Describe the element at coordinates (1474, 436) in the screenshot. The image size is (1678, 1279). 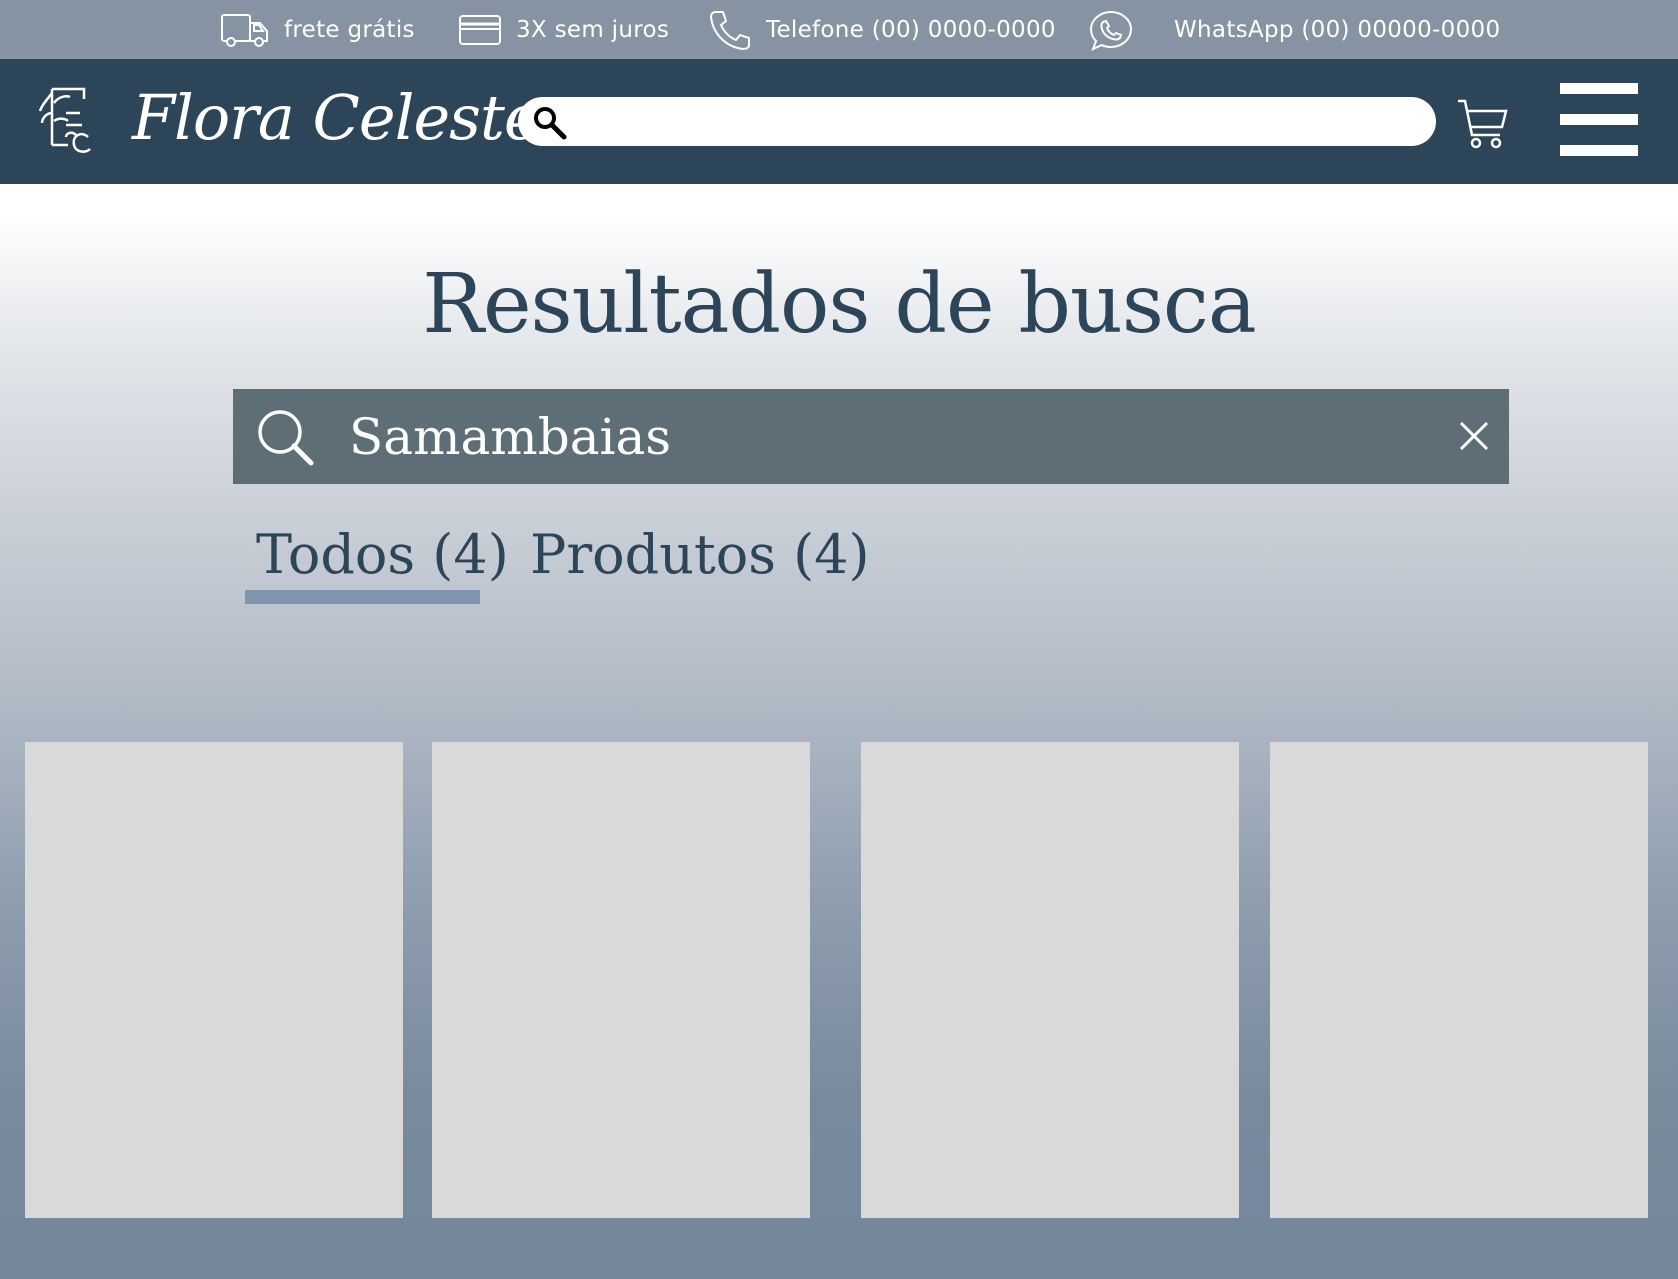
I see `close-icon` at that location.